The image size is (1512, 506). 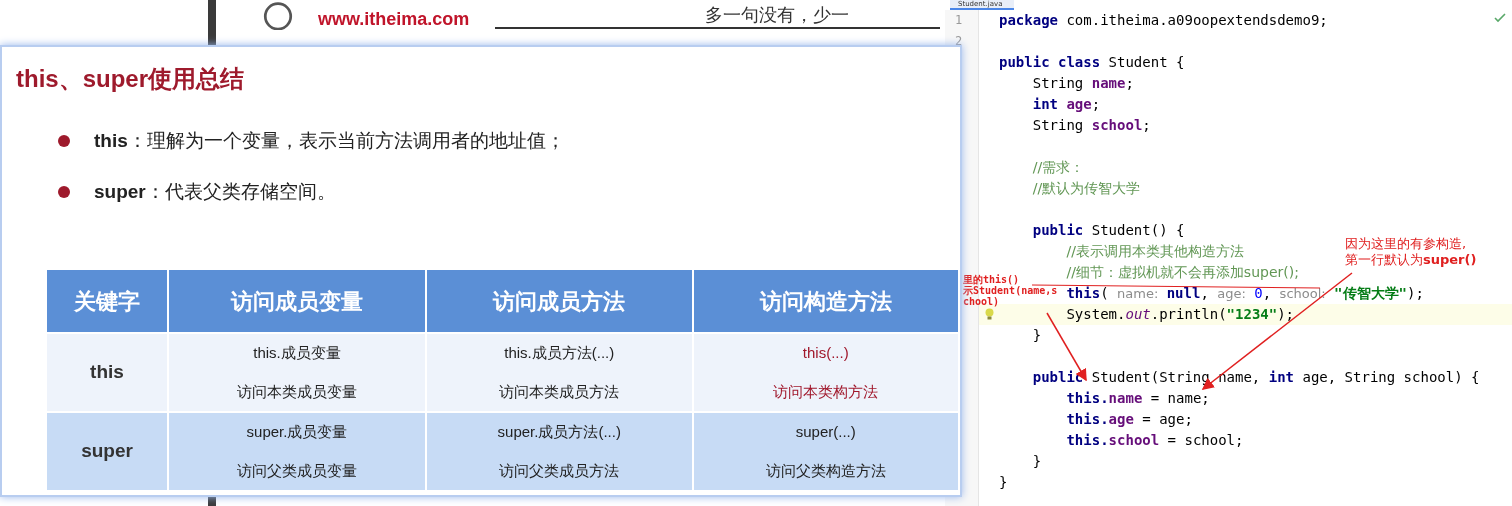 What do you see at coordinates (107, 301) in the screenshot?
I see `column-header: 关键字` at bounding box center [107, 301].